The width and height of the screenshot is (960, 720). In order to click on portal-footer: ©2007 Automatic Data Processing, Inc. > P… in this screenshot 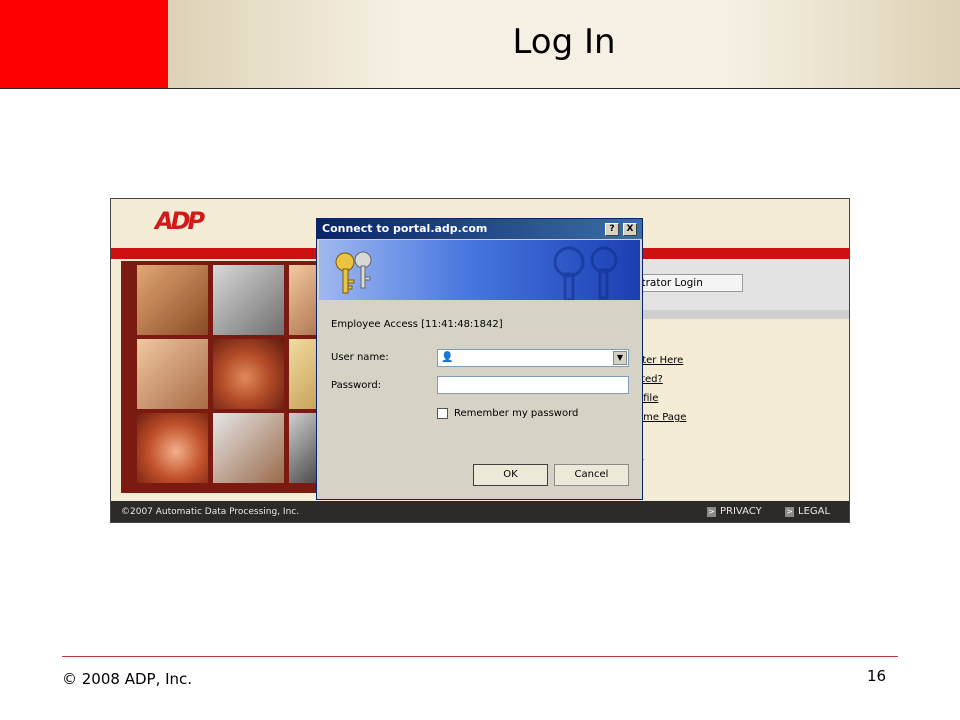, I will do `click(480, 511)`.